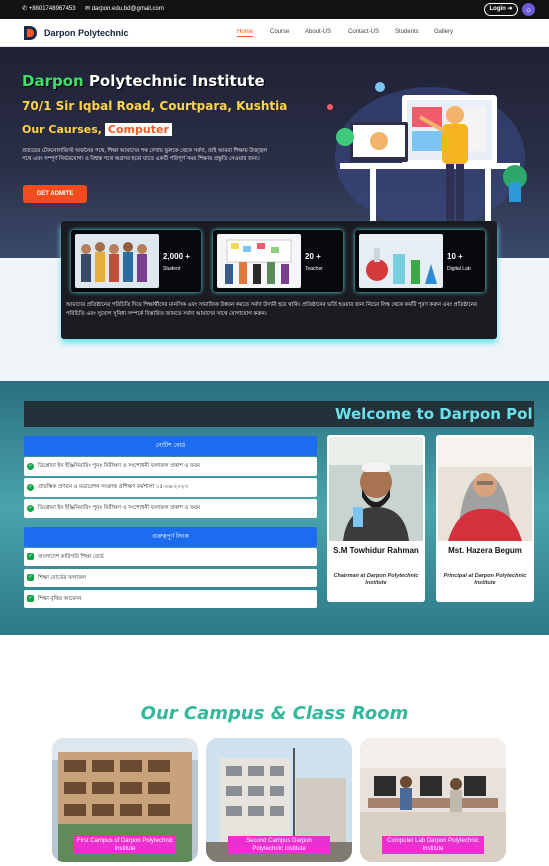  I want to click on chairman-photo, so click(376, 489).